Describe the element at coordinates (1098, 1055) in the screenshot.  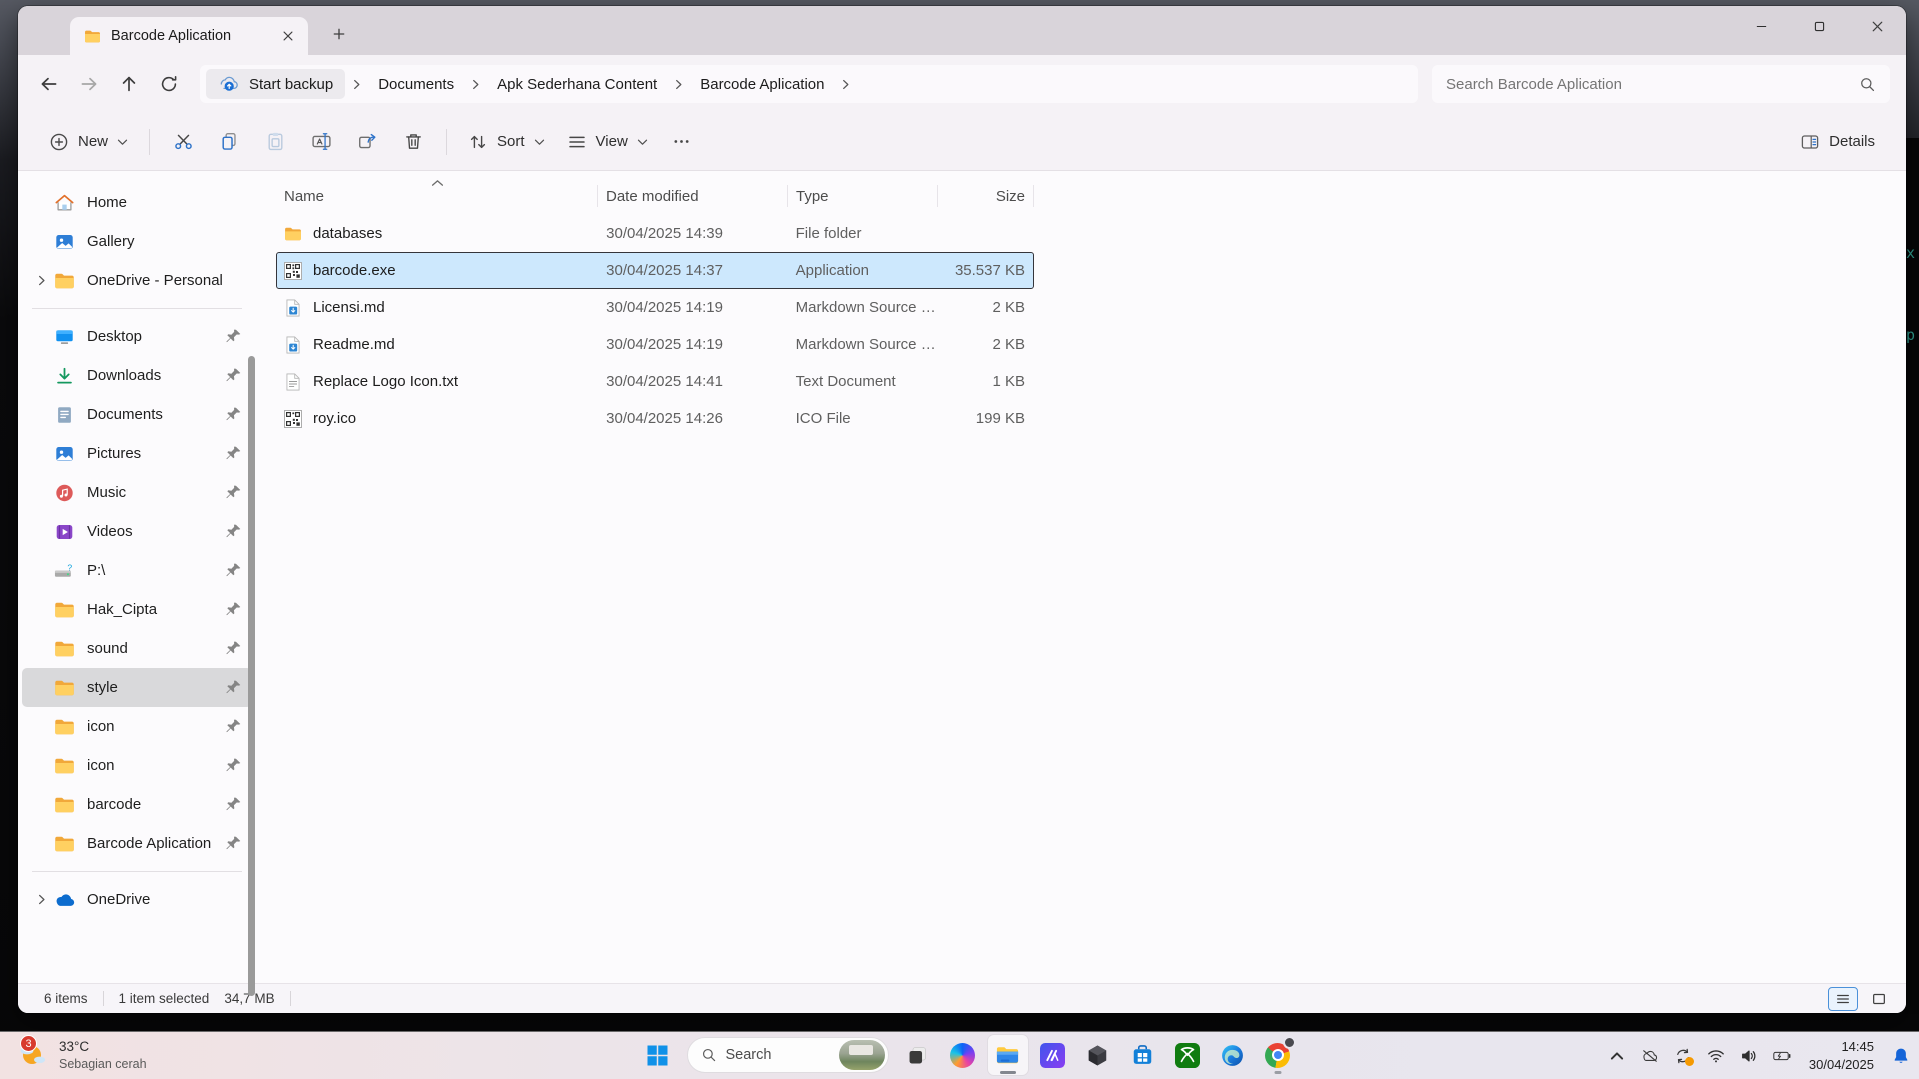
I see `hexagon-app-button` at that location.